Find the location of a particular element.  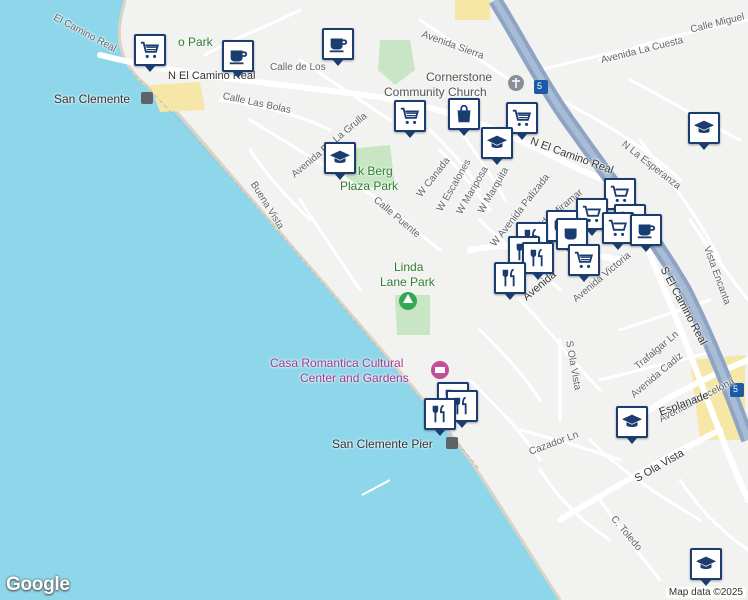

city-label: San Clemente is located at coordinates (92, 99).